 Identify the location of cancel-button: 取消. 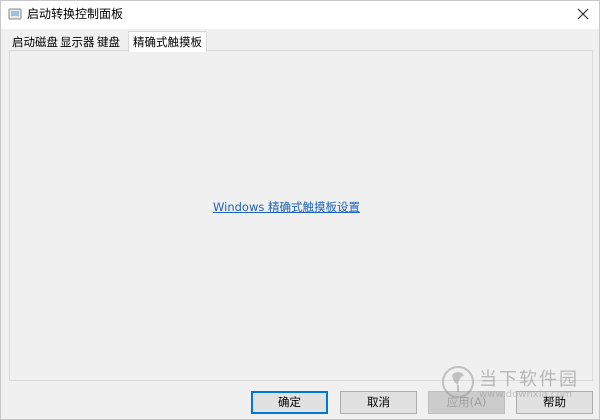
(378, 402).